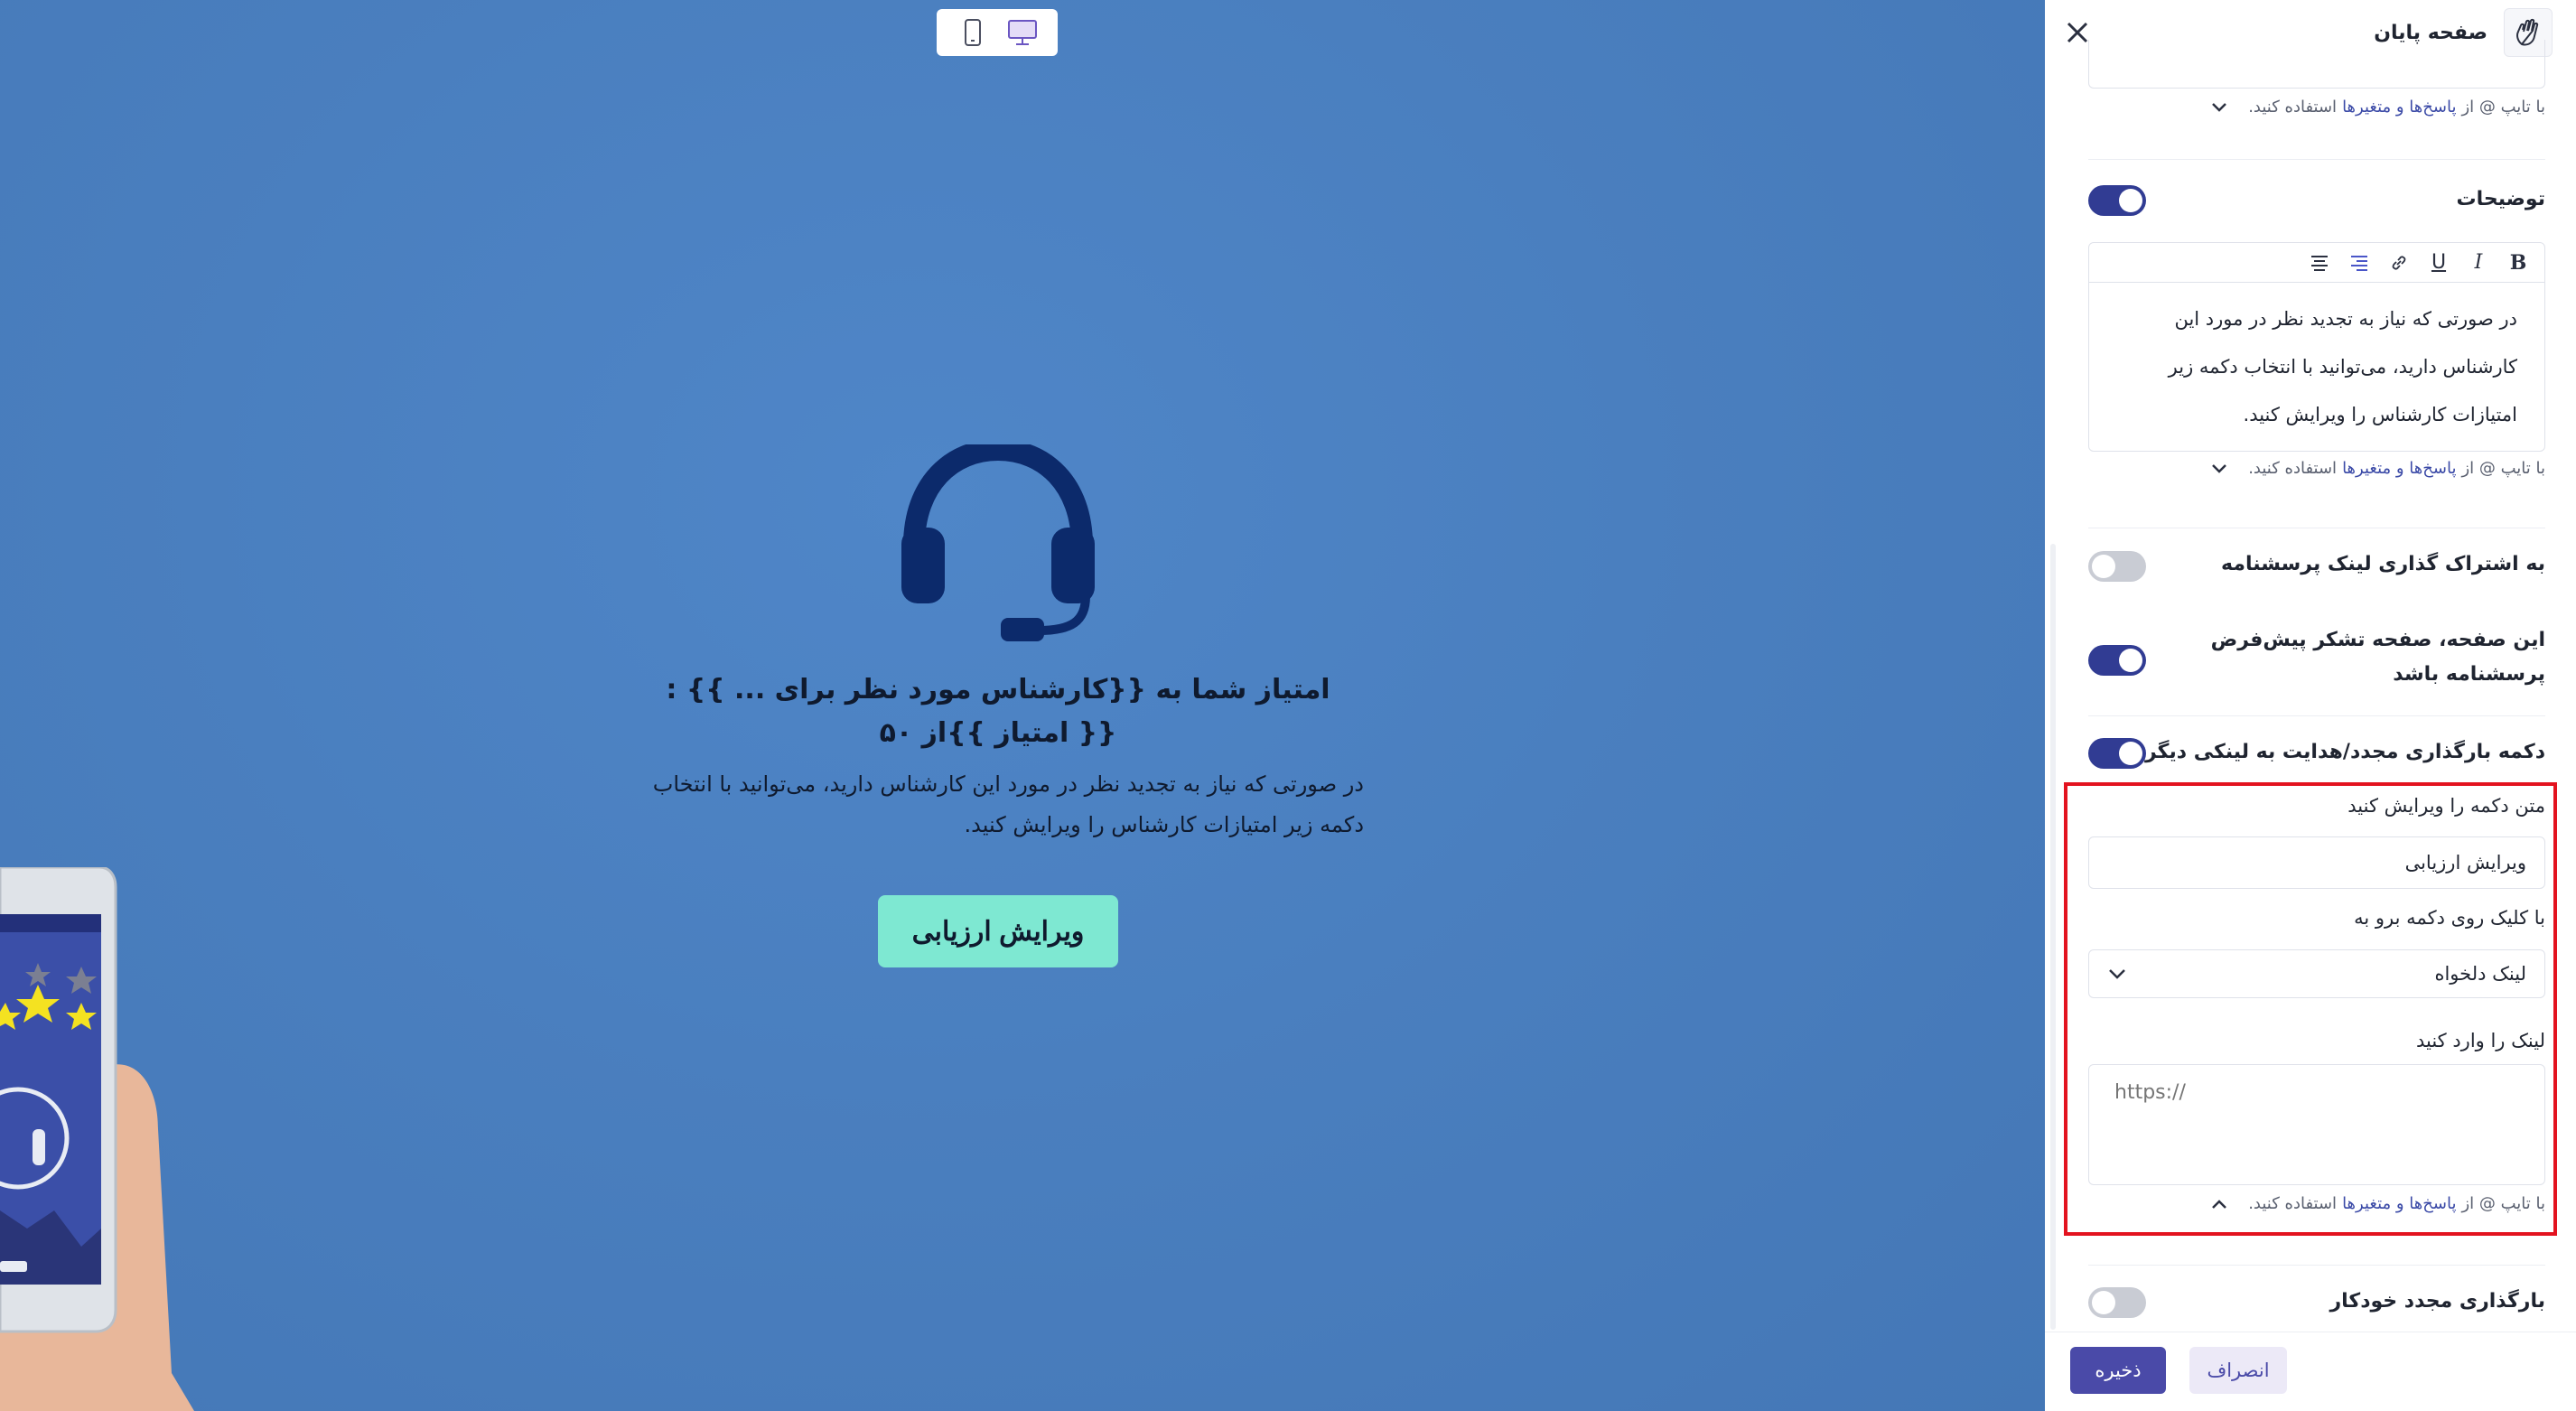 The width and height of the screenshot is (2576, 1411). Describe the element at coordinates (2345, 752) in the screenshot. I see `reload-button-label: دکمه بارگذاری مجدد/هدایت به لینکی دیگر` at that location.